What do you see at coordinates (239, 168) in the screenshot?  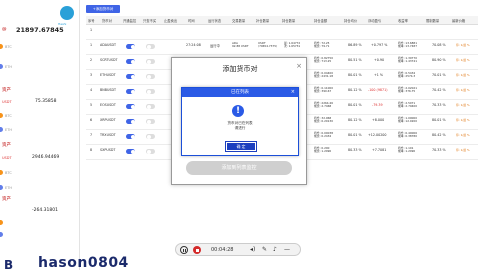 I see `add-to-monitor-button: 添加到列表监控` at bounding box center [239, 168].